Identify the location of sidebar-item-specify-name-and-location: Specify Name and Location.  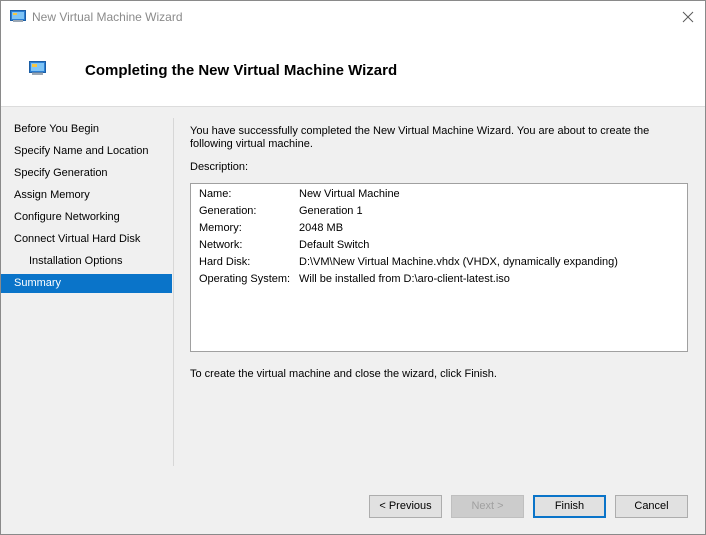
(86, 151).